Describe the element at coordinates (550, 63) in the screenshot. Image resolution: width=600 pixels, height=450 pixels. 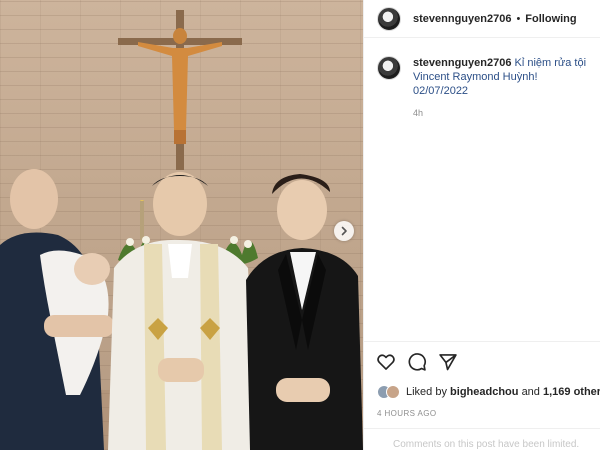
I see `caption-line-1: Kỉ niệm rửa tội` at that location.